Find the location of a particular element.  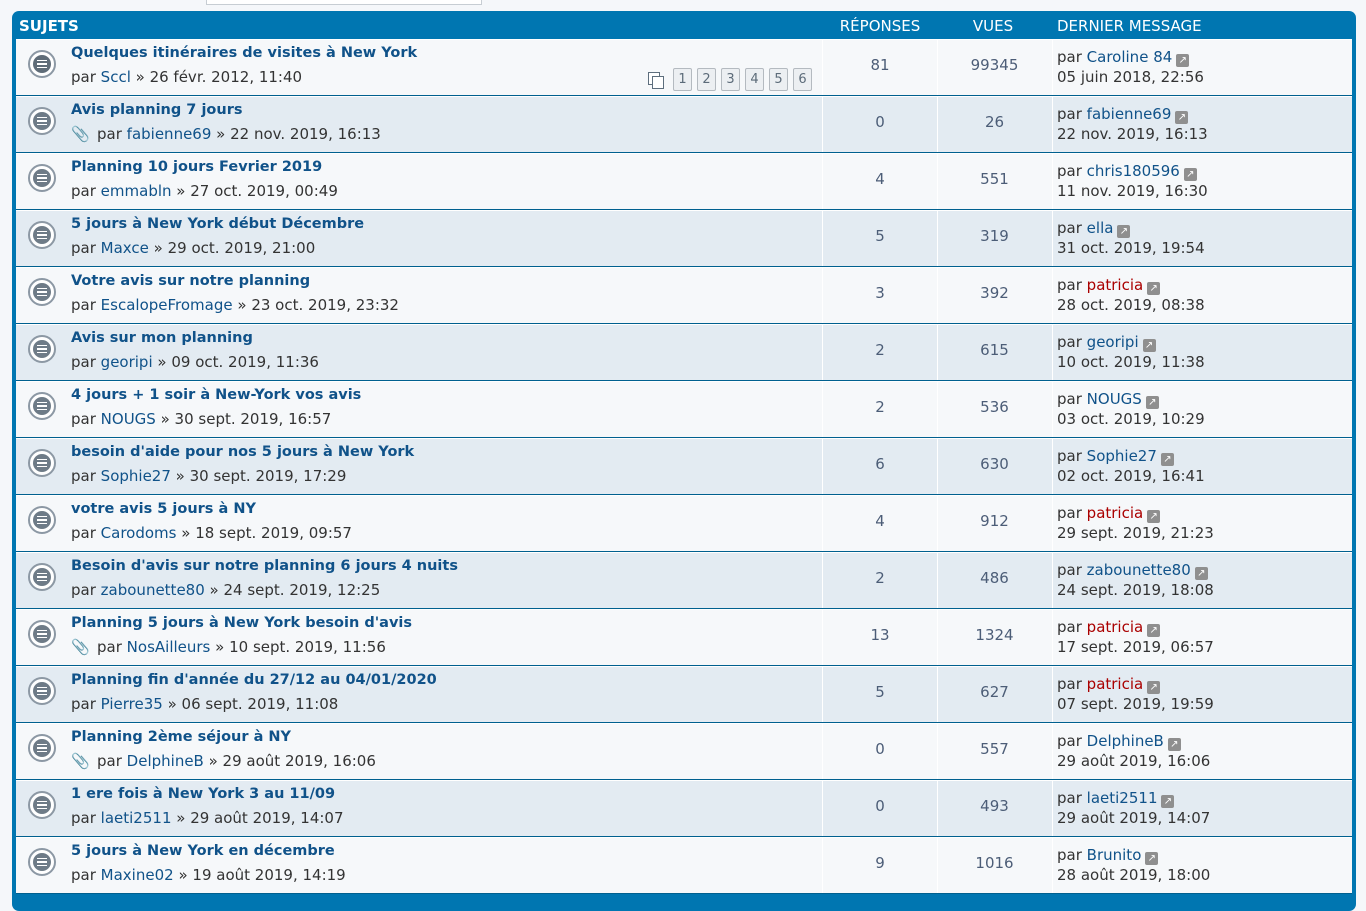

topic-views: 615 is located at coordinates (995, 352).